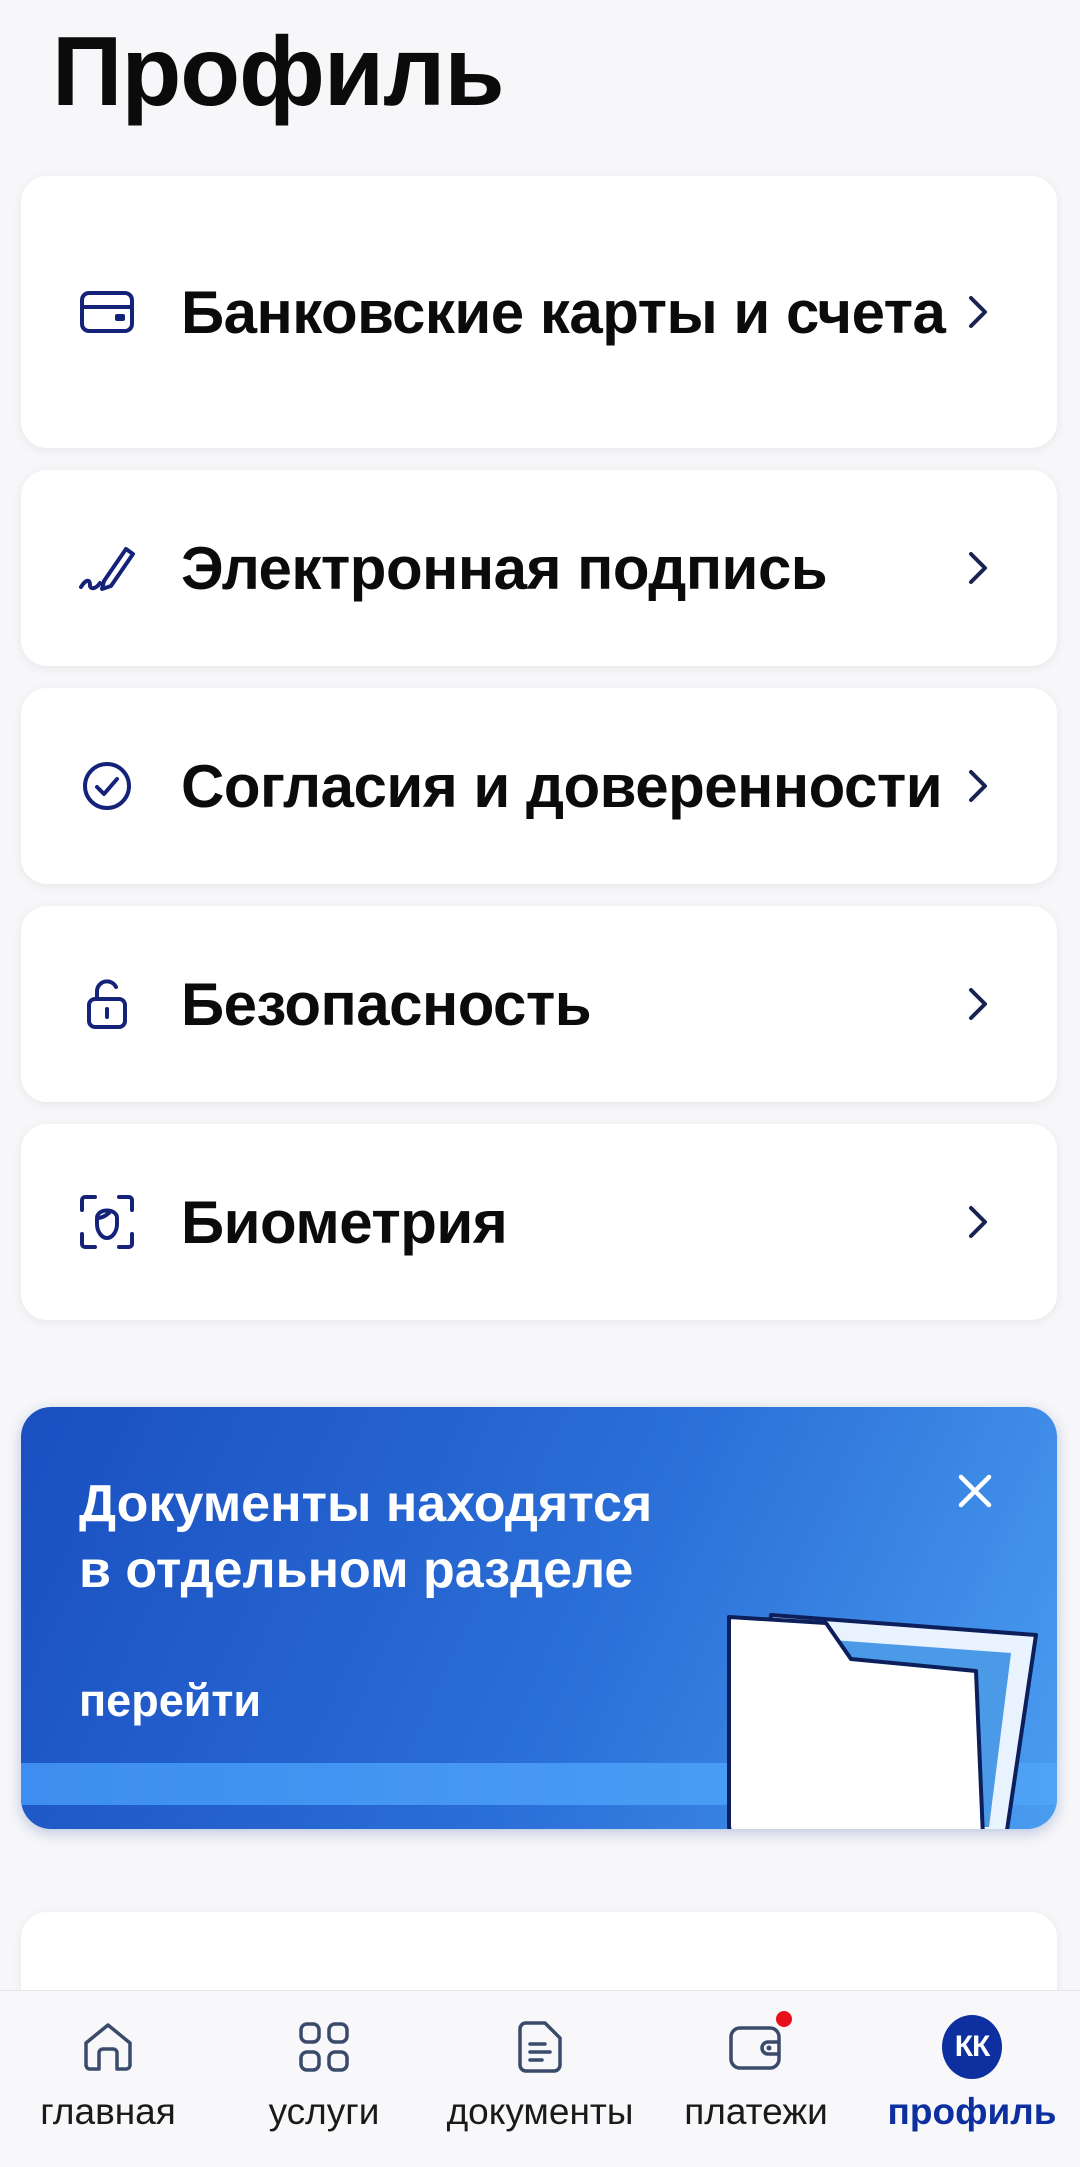  I want to click on close-icon, so click(975, 1491).